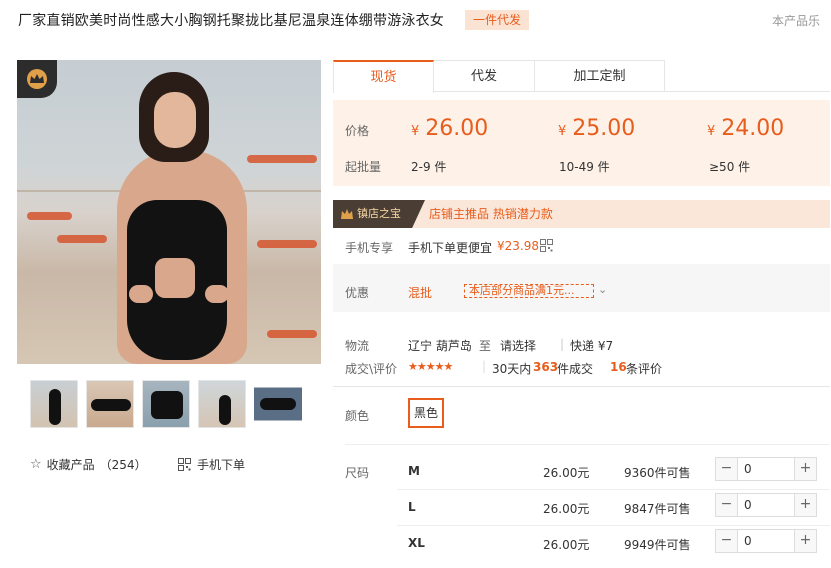 The height and width of the screenshot is (568, 831). What do you see at coordinates (420, 293) in the screenshot?
I see `promo-type: 混批` at bounding box center [420, 293].